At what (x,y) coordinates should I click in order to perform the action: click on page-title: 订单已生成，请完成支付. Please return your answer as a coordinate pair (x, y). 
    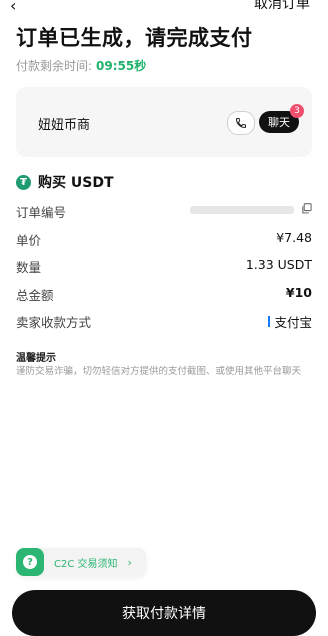
    Looking at the image, I should click on (134, 38).